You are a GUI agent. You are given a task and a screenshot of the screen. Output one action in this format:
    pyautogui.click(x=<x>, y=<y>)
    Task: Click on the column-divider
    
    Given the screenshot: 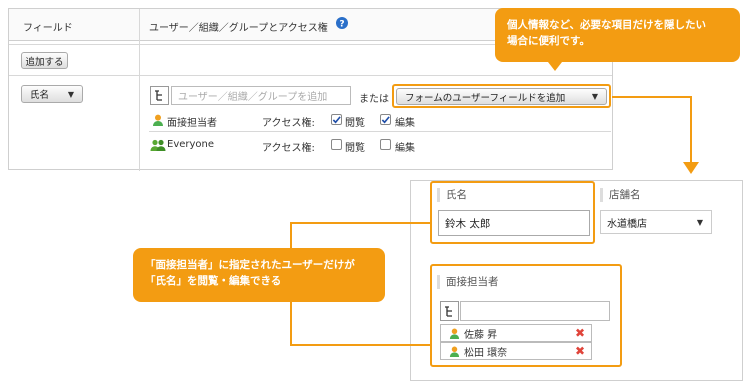 What is the action you would take?
    pyautogui.click(x=139, y=90)
    